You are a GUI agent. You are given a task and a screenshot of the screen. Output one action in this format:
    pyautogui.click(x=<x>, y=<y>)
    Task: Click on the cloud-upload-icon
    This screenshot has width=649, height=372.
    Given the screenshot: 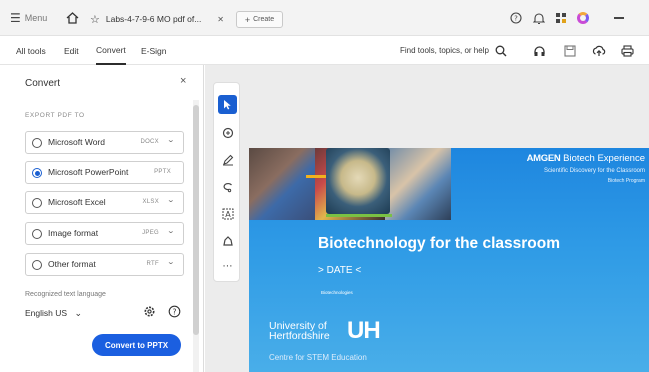 What is the action you would take?
    pyautogui.click(x=599, y=50)
    